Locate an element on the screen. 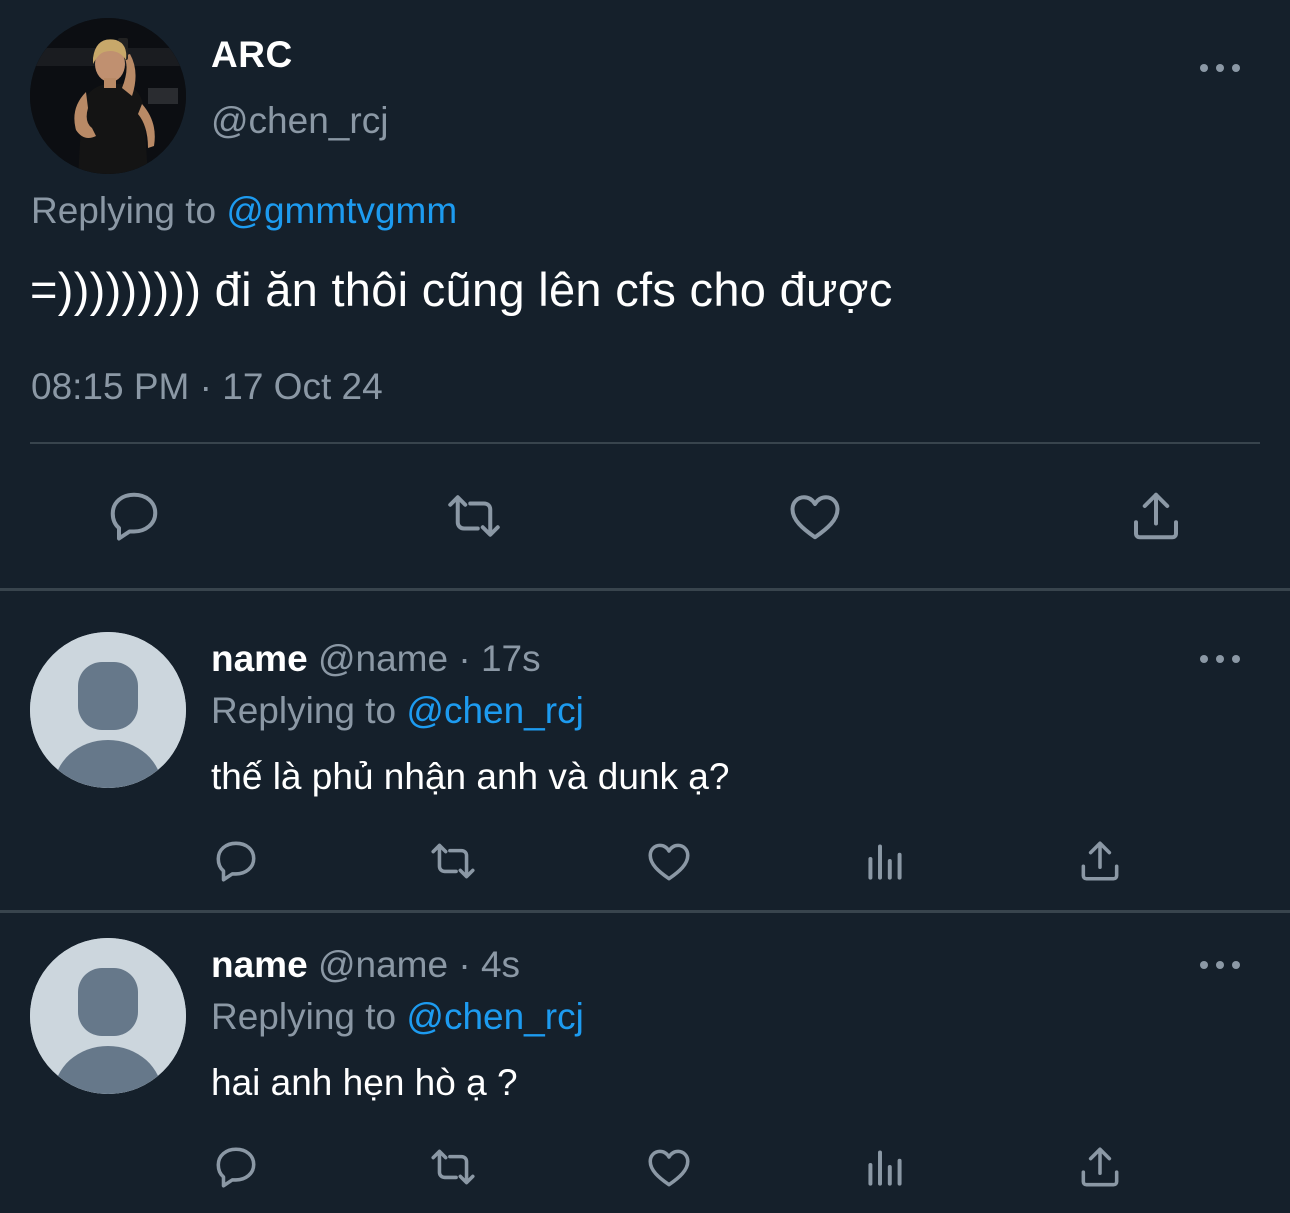  reply-header: name @name · 17s is located at coordinates (376, 659).